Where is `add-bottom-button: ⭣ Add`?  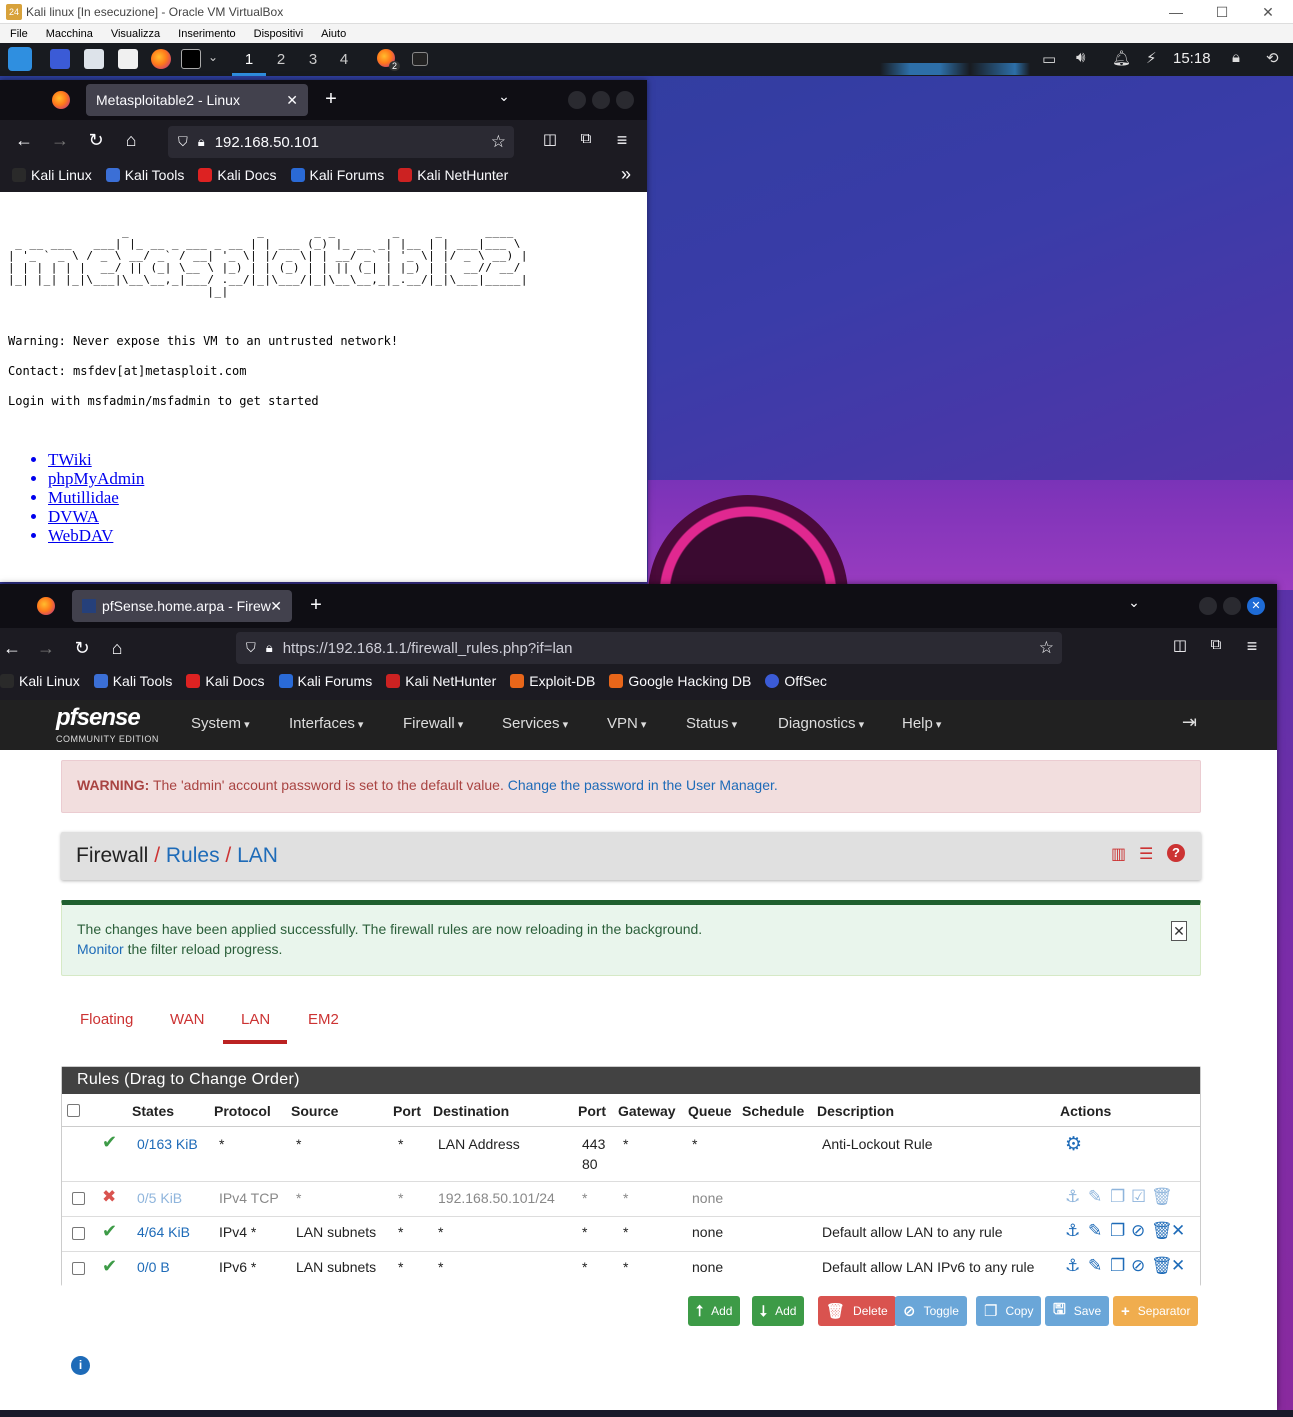
add-bottom-button: ⭣ Add is located at coordinates (778, 1311).